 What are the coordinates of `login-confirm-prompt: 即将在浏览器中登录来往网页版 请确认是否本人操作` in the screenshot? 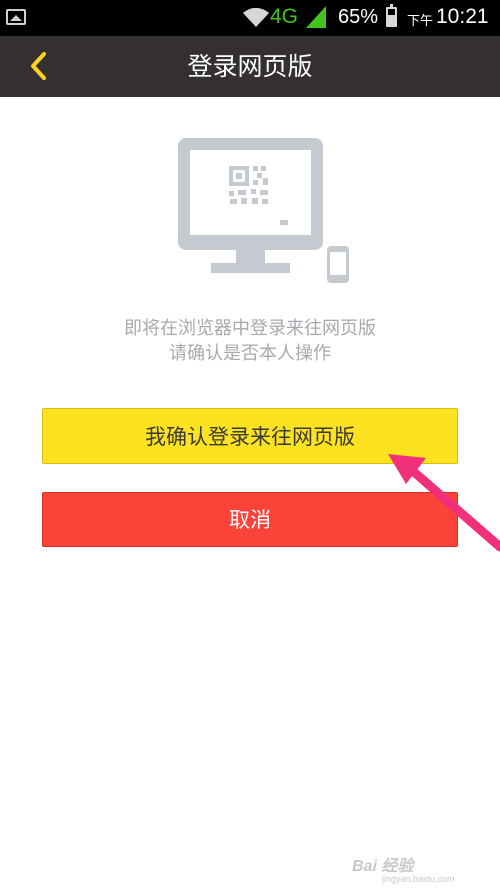 It's located at (250, 341).